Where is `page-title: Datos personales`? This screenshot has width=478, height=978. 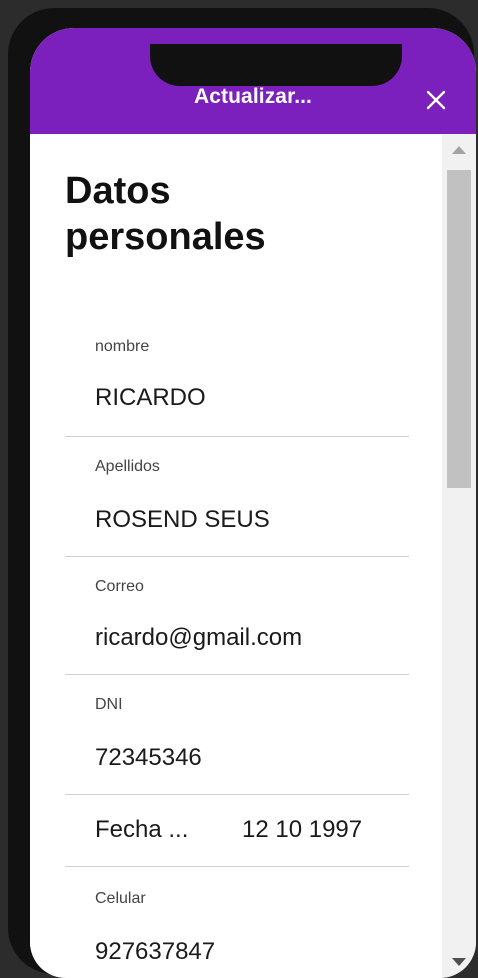 page-title: Datos personales is located at coordinates (165, 214).